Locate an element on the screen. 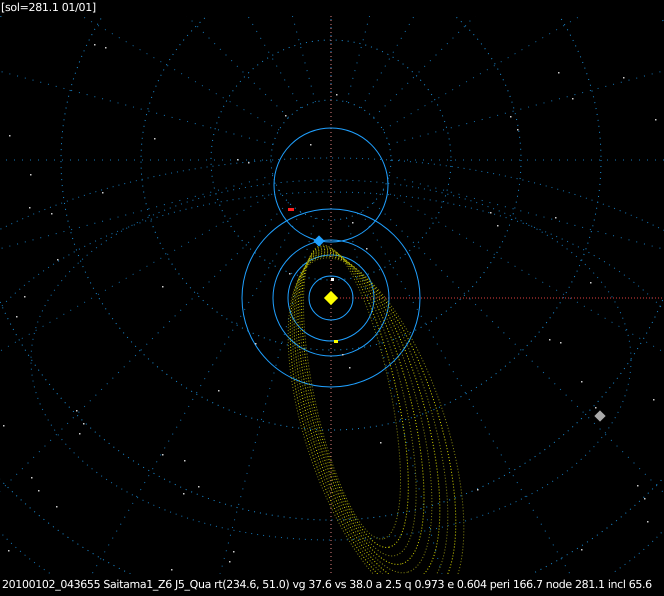 The height and width of the screenshot is (596, 664). object-marker is located at coordinates (600, 416).